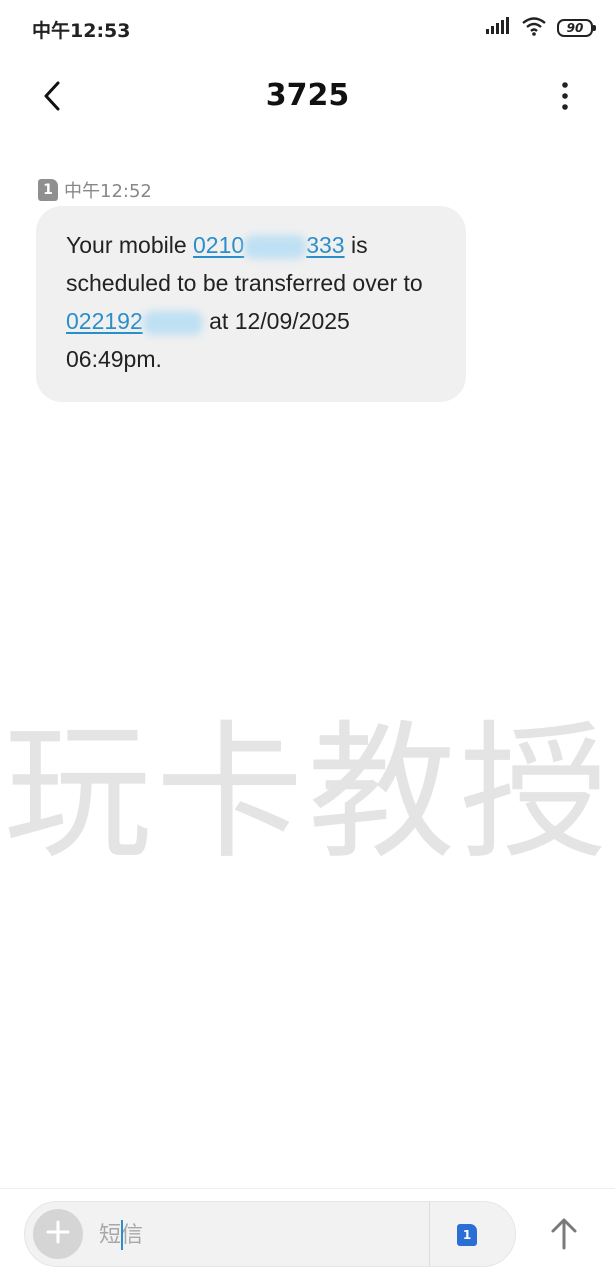 This screenshot has width=615, height=1281. I want to click on phone-link-2-start: 022192, so click(104, 321).